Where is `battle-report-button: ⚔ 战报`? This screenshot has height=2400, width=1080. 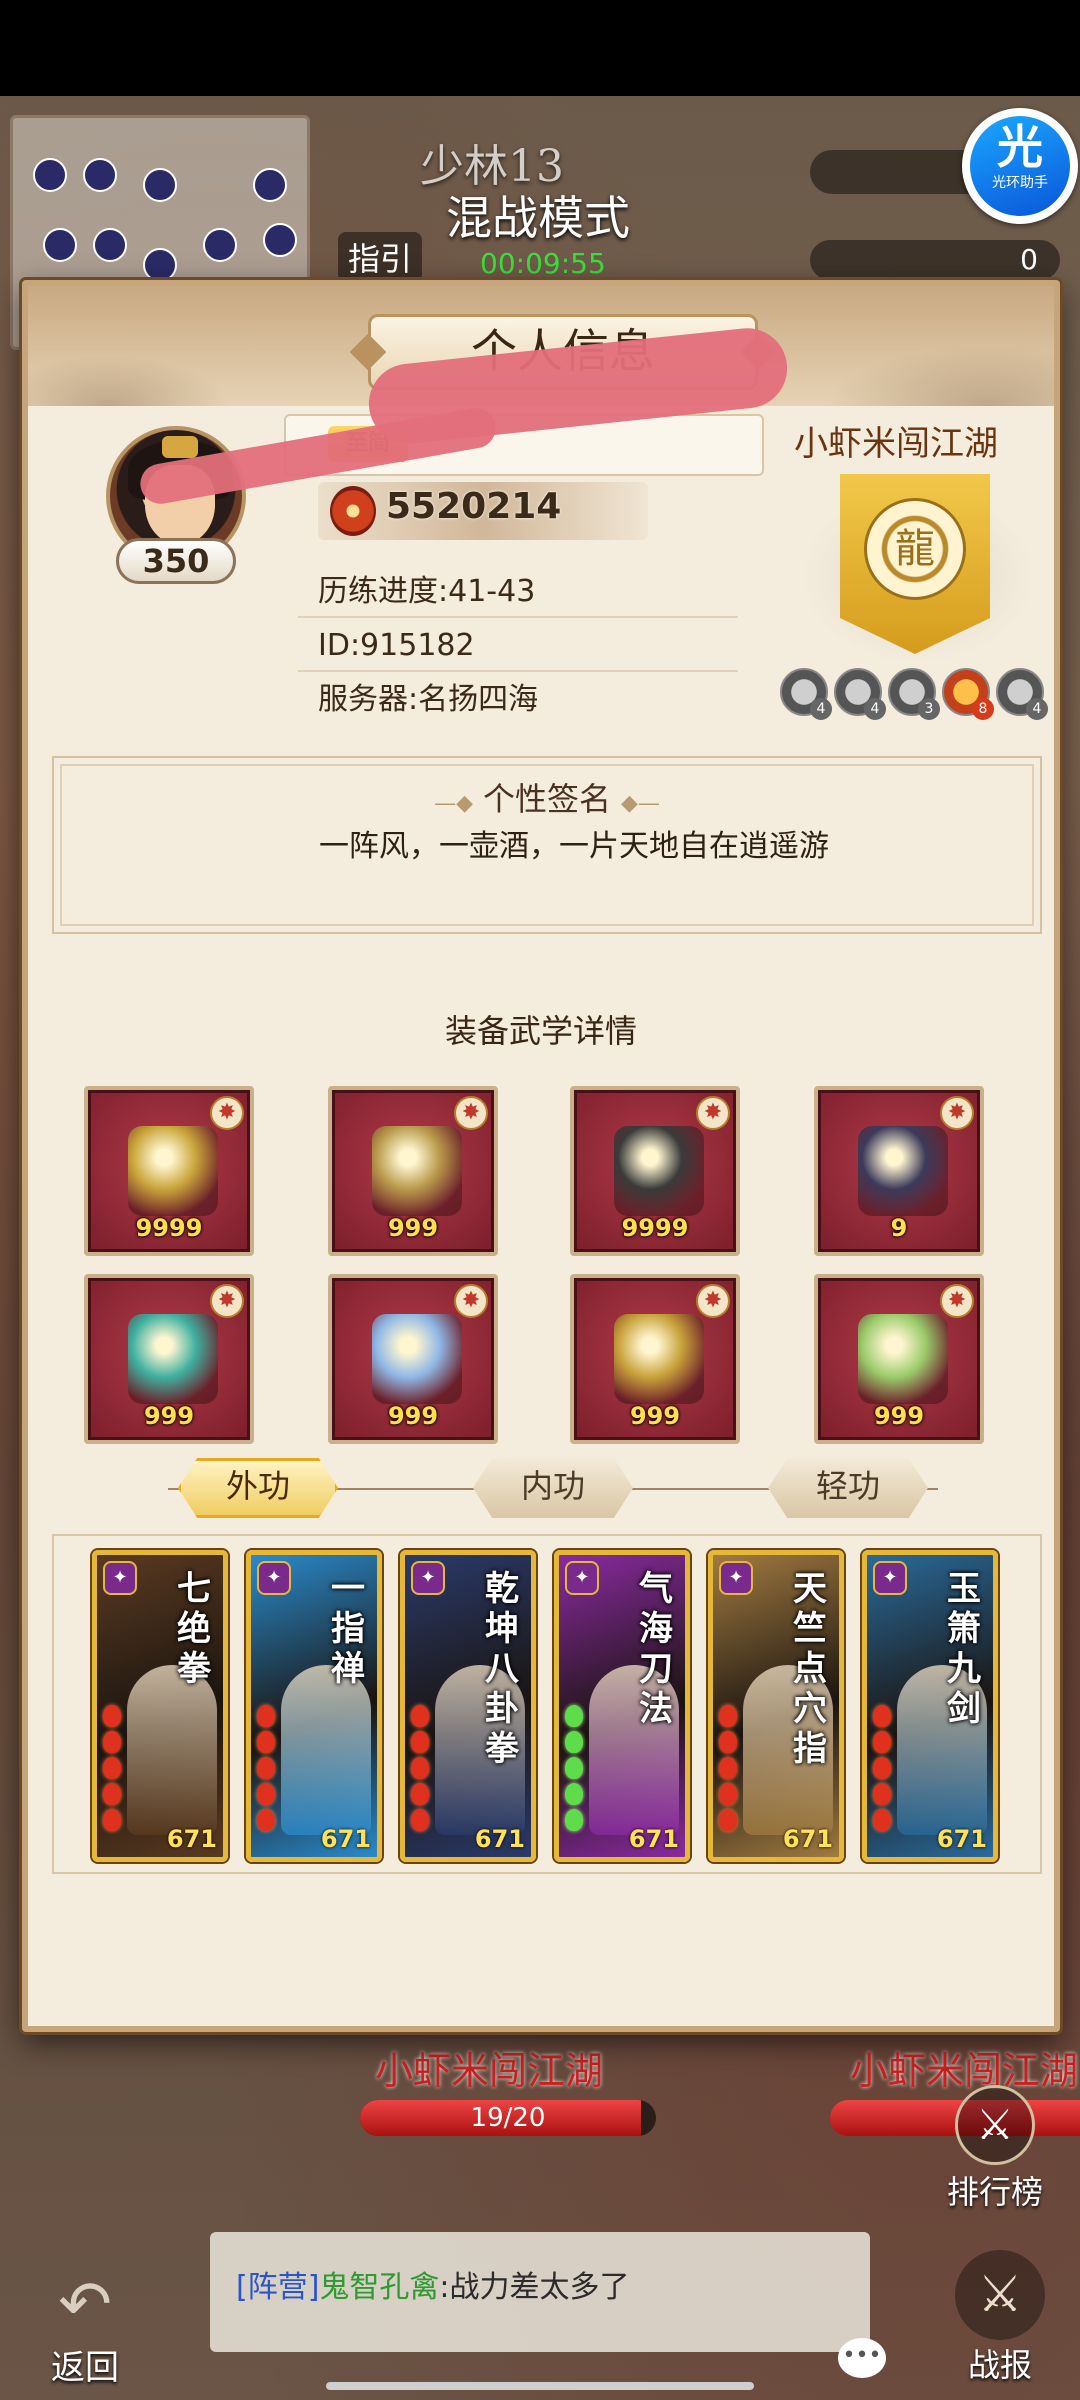
battle-report-button: ⚔ 战报 is located at coordinates (1000, 2320).